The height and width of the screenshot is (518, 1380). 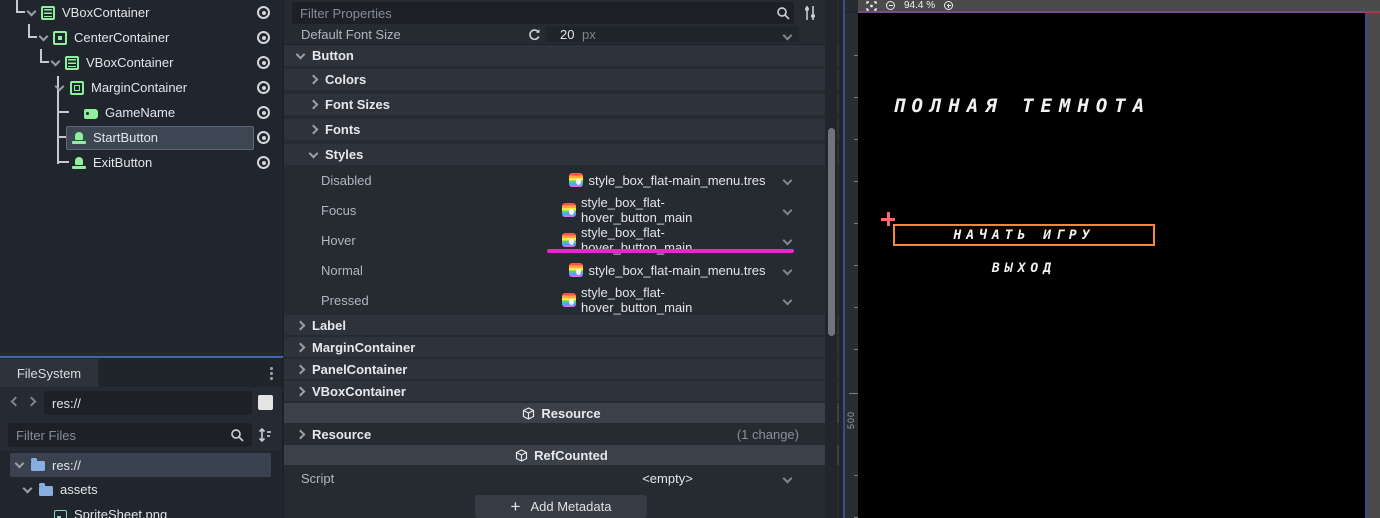 I want to click on file-row-assets: assets, so click(x=140, y=489).